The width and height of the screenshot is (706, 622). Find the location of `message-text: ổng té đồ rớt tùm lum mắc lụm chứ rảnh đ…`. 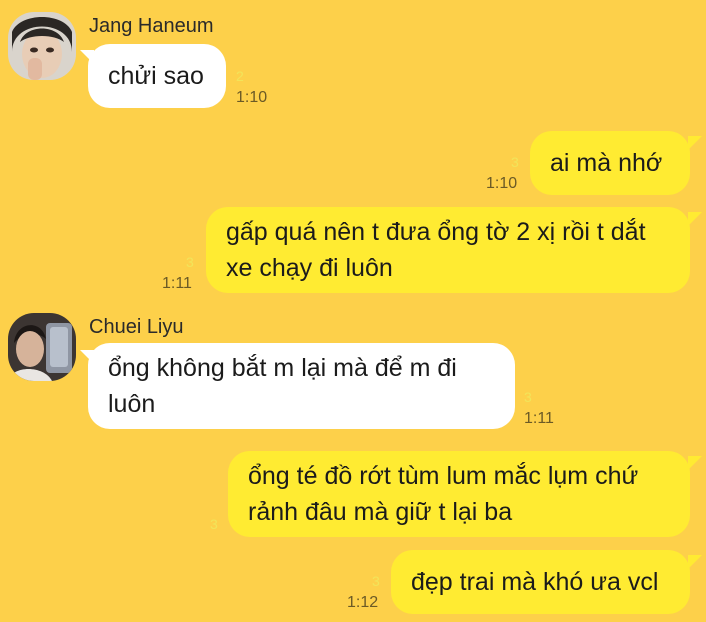

message-text: ổng té đồ rớt tùm lum mắc lụm chứ rảnh đ… is located at coordinates (443, 494).